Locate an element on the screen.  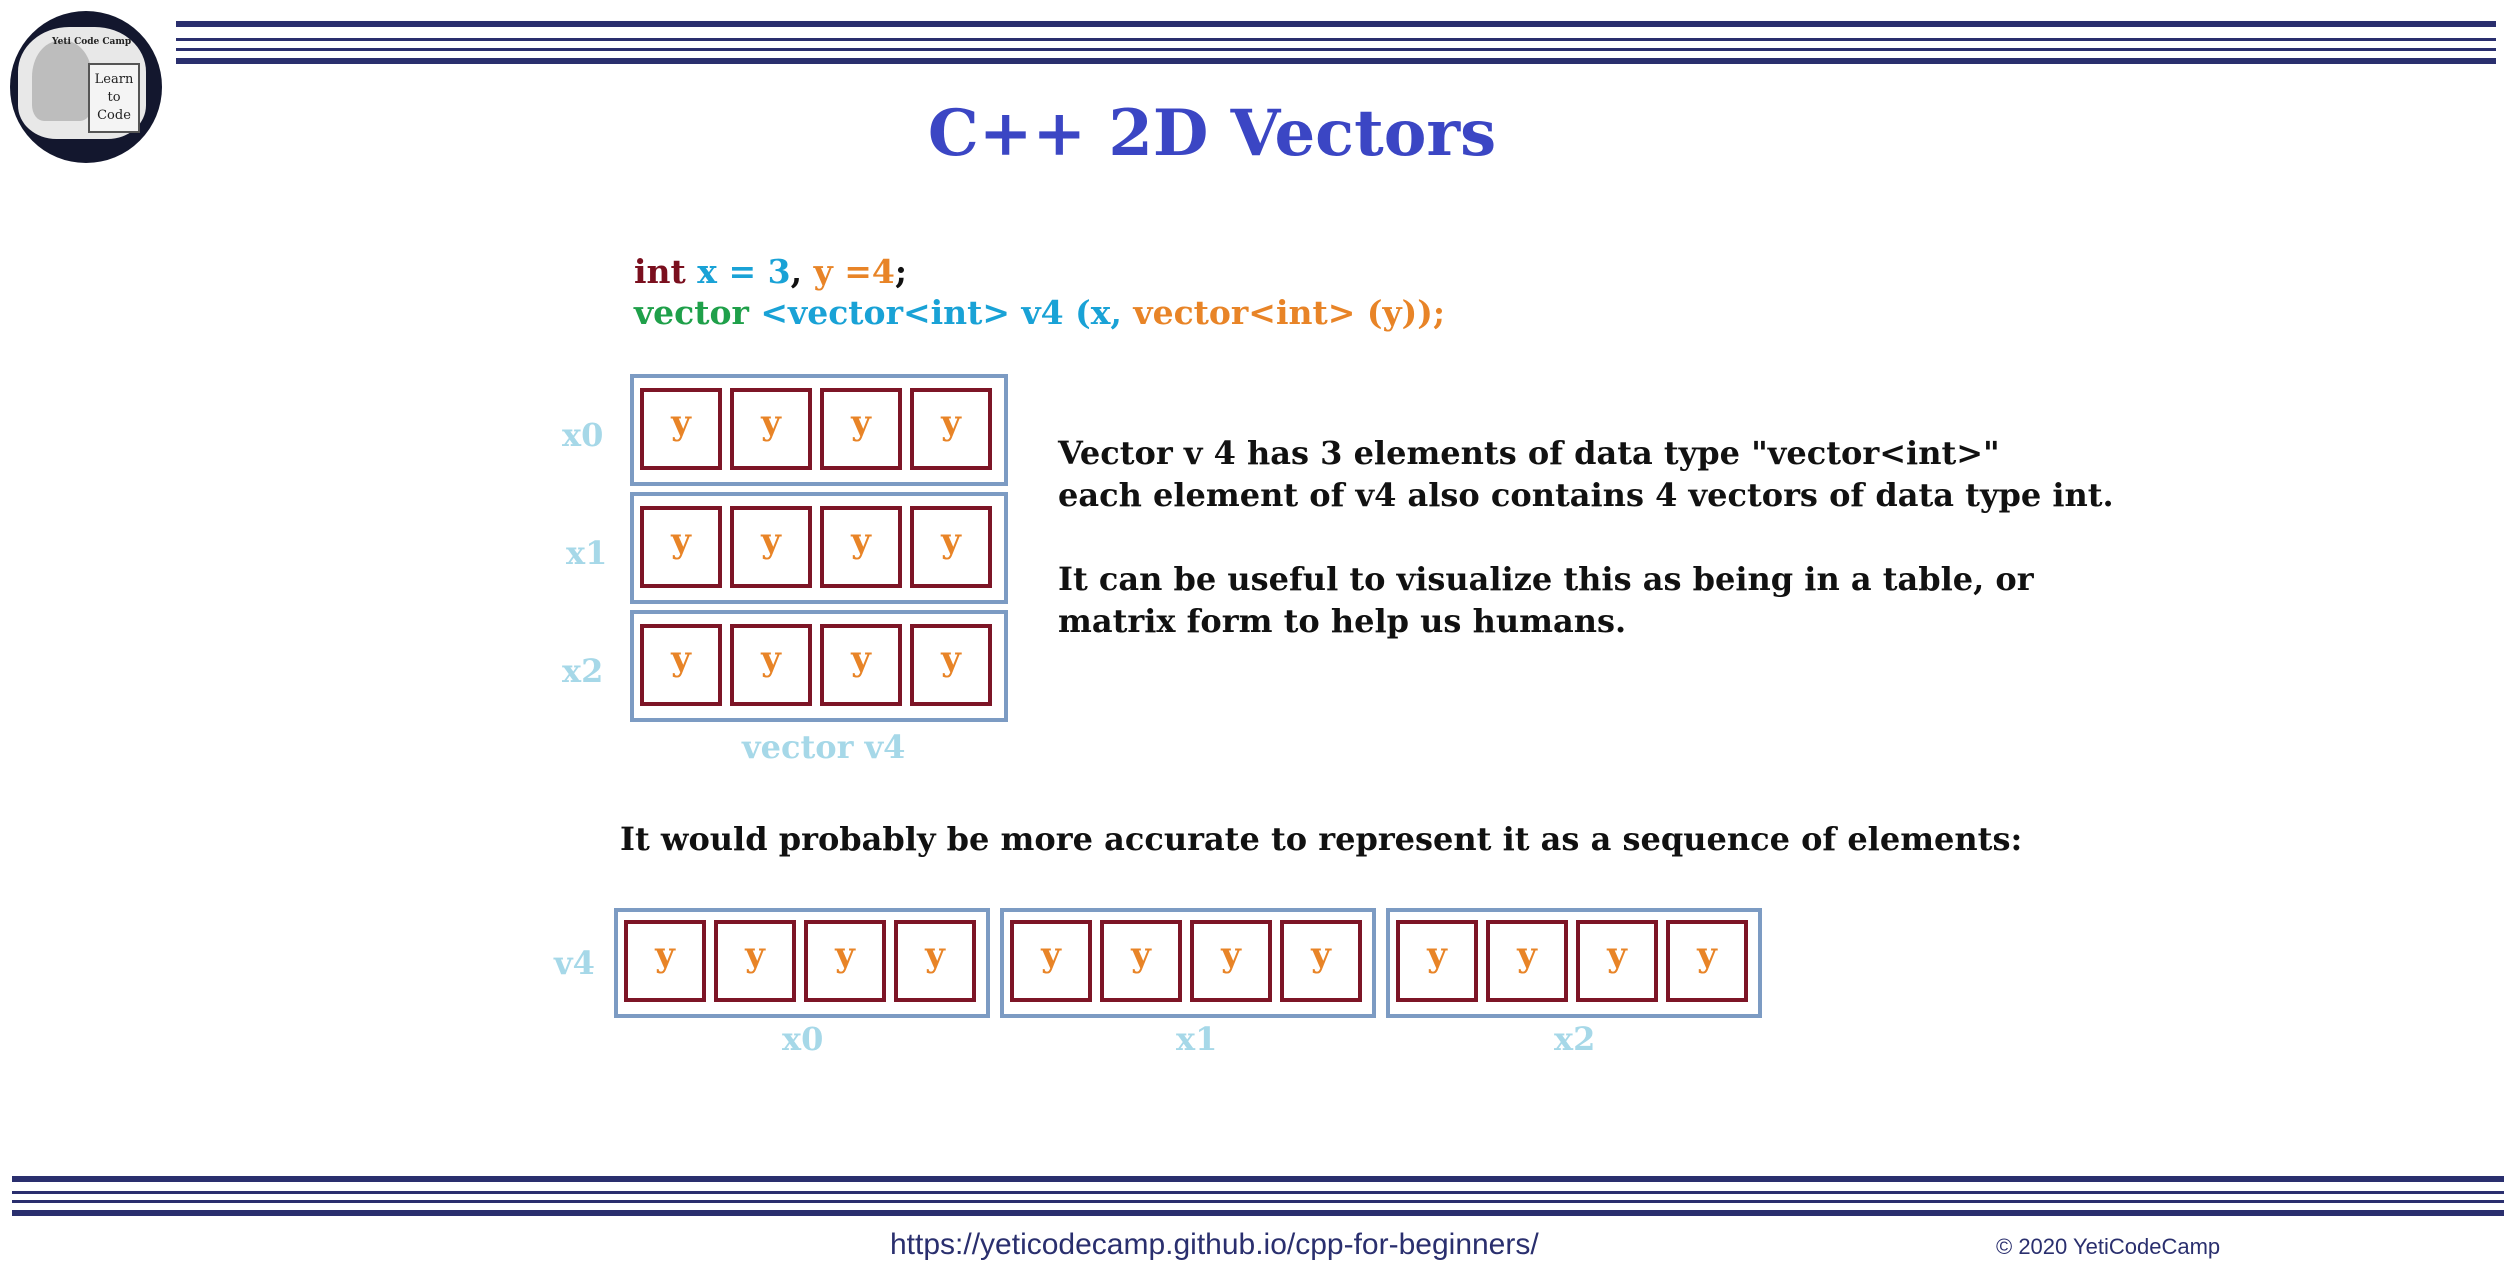
logo-brand-text: Yeti Code Camp is located at coordinates (92, 42).